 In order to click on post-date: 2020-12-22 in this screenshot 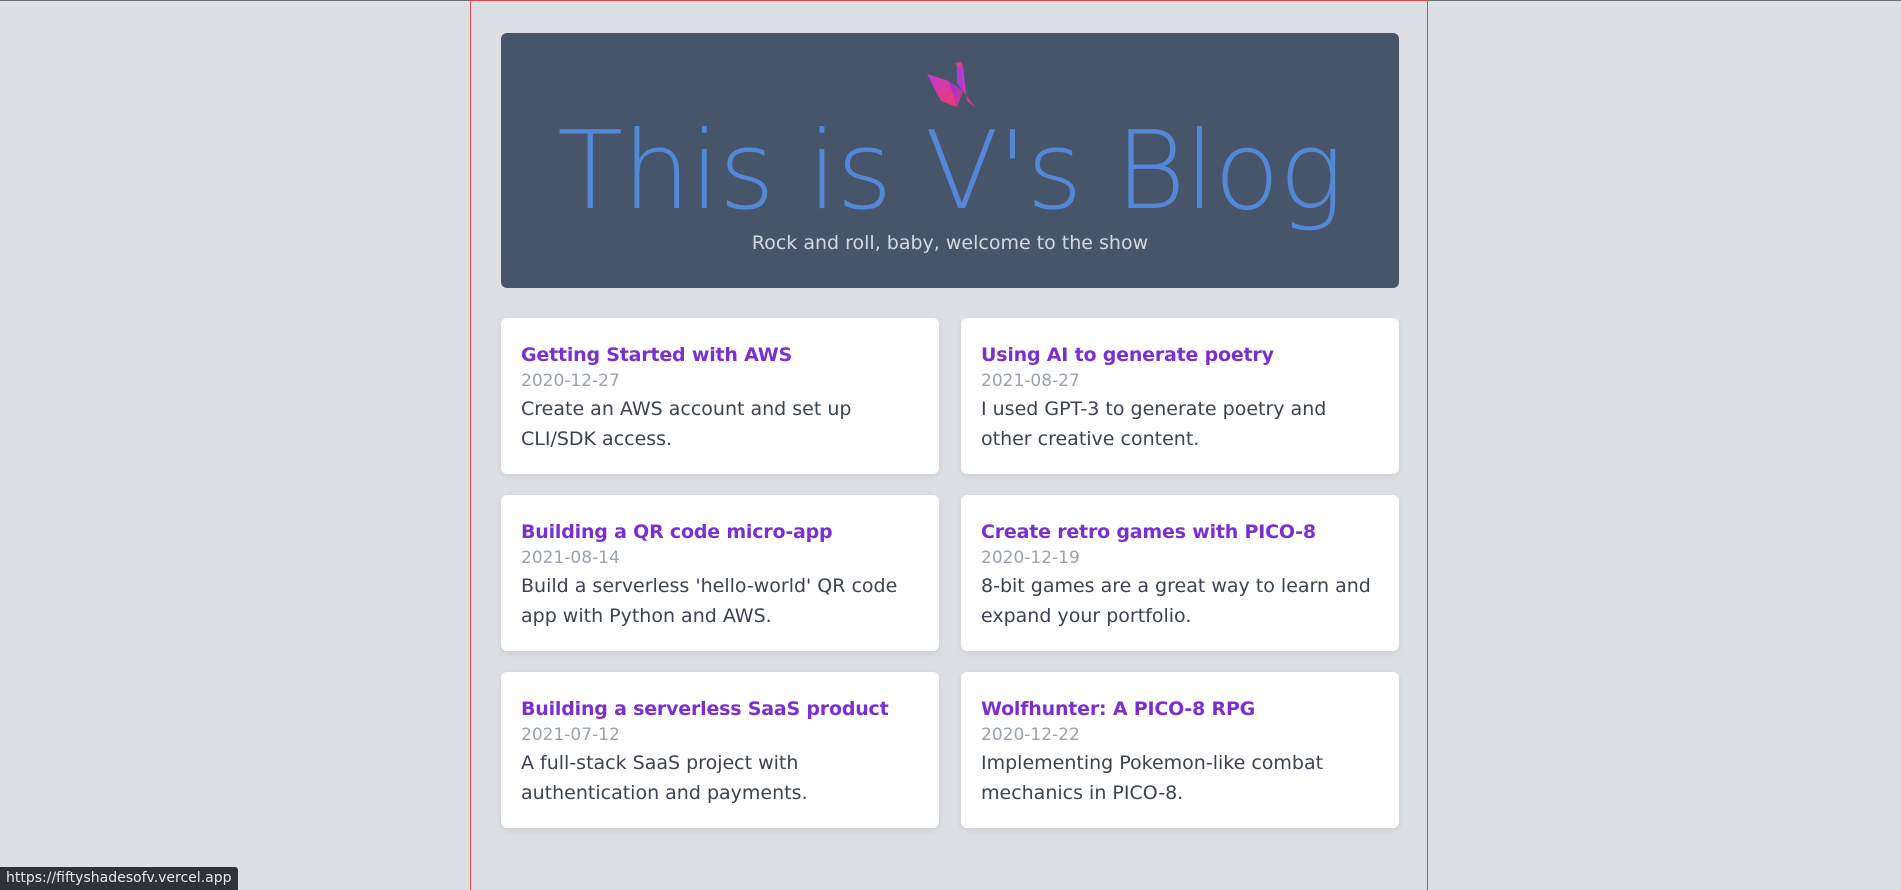, I will do `click(1030, 735)`.